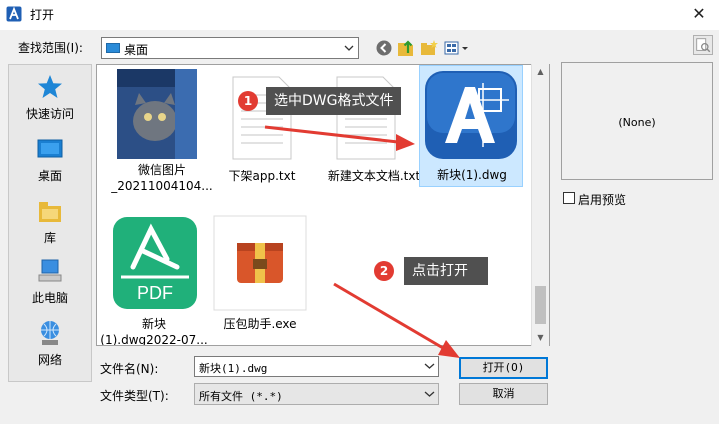  Describe the element at coordinates (153, 324) in the screenshot. I see `file-name: 新块` at that location.